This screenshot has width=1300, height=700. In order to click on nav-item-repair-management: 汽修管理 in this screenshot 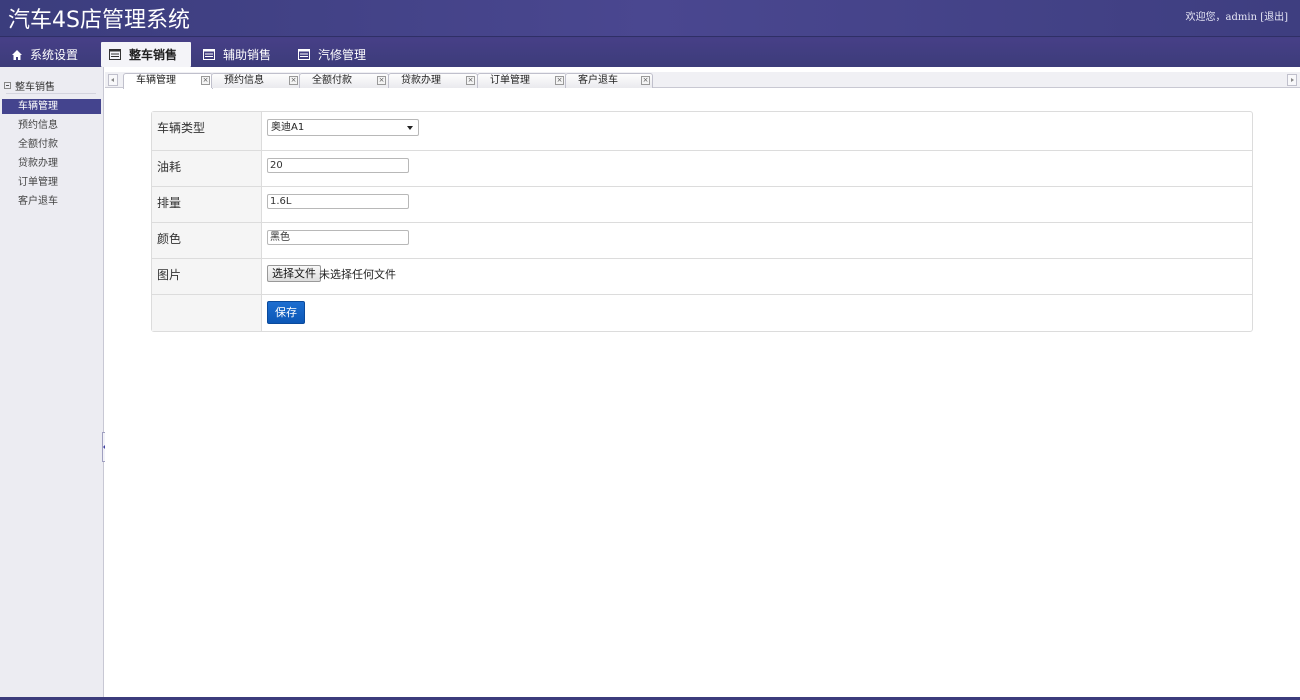, I will do `click(332, 54)`.